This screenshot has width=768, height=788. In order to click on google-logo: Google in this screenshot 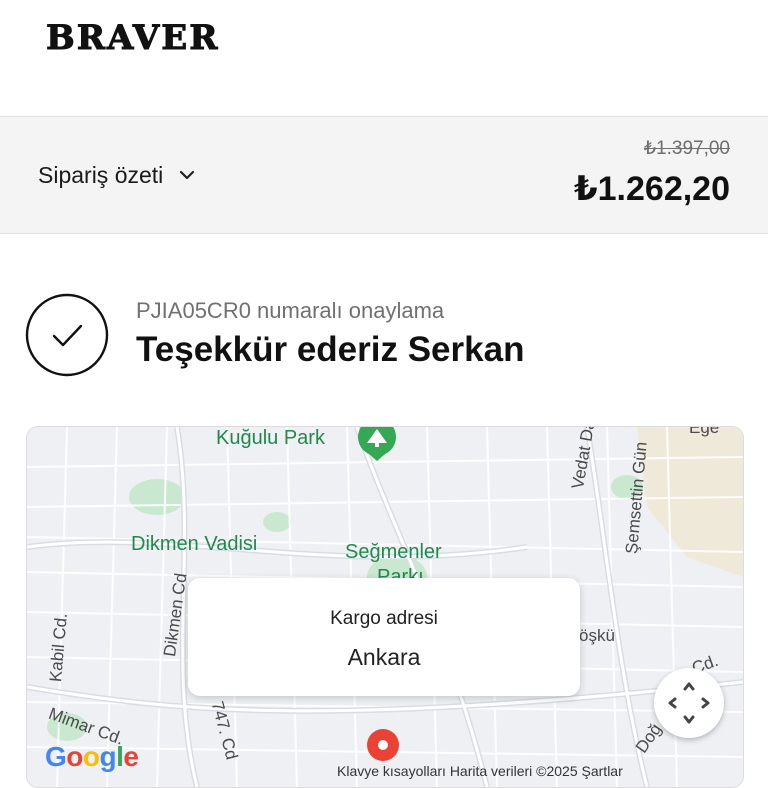, I will do `click(92, 757)`.